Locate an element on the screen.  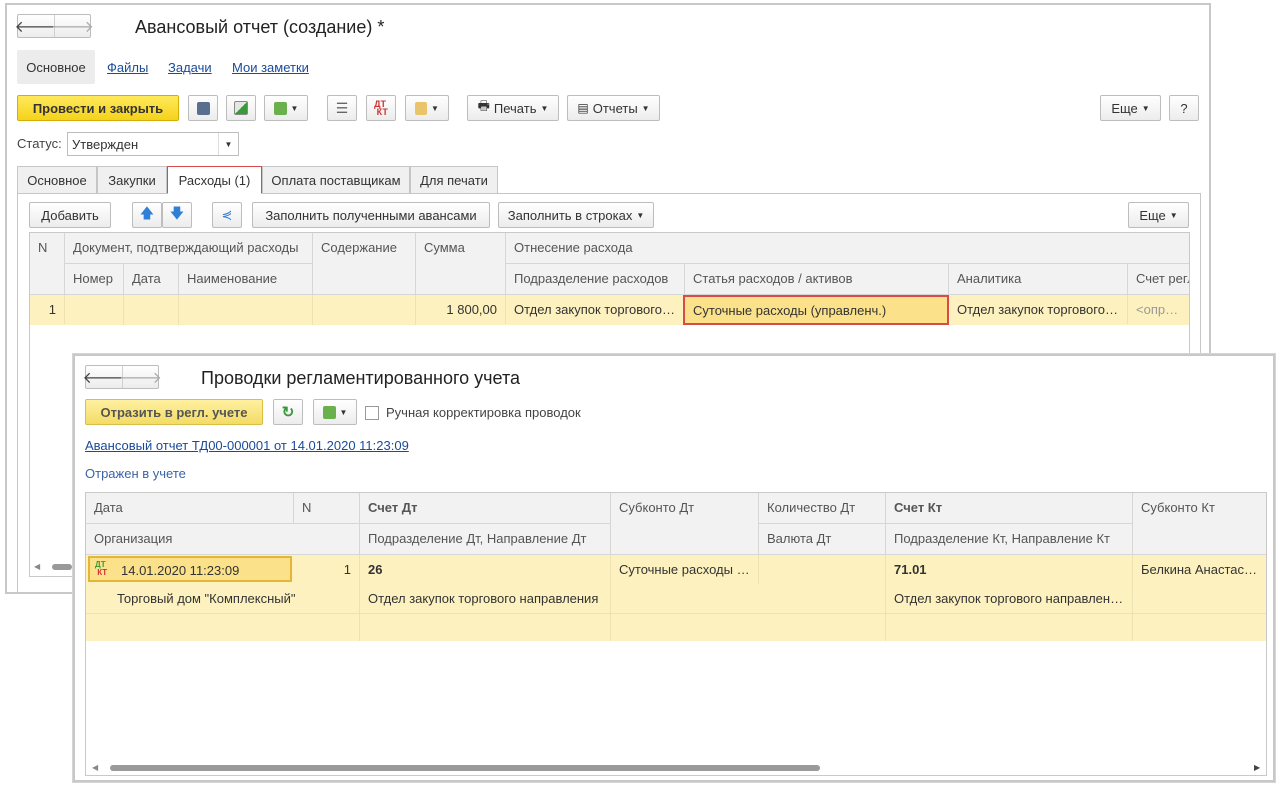
main-scroll-left-icon: ◀ is located at coordinates (37, 566).